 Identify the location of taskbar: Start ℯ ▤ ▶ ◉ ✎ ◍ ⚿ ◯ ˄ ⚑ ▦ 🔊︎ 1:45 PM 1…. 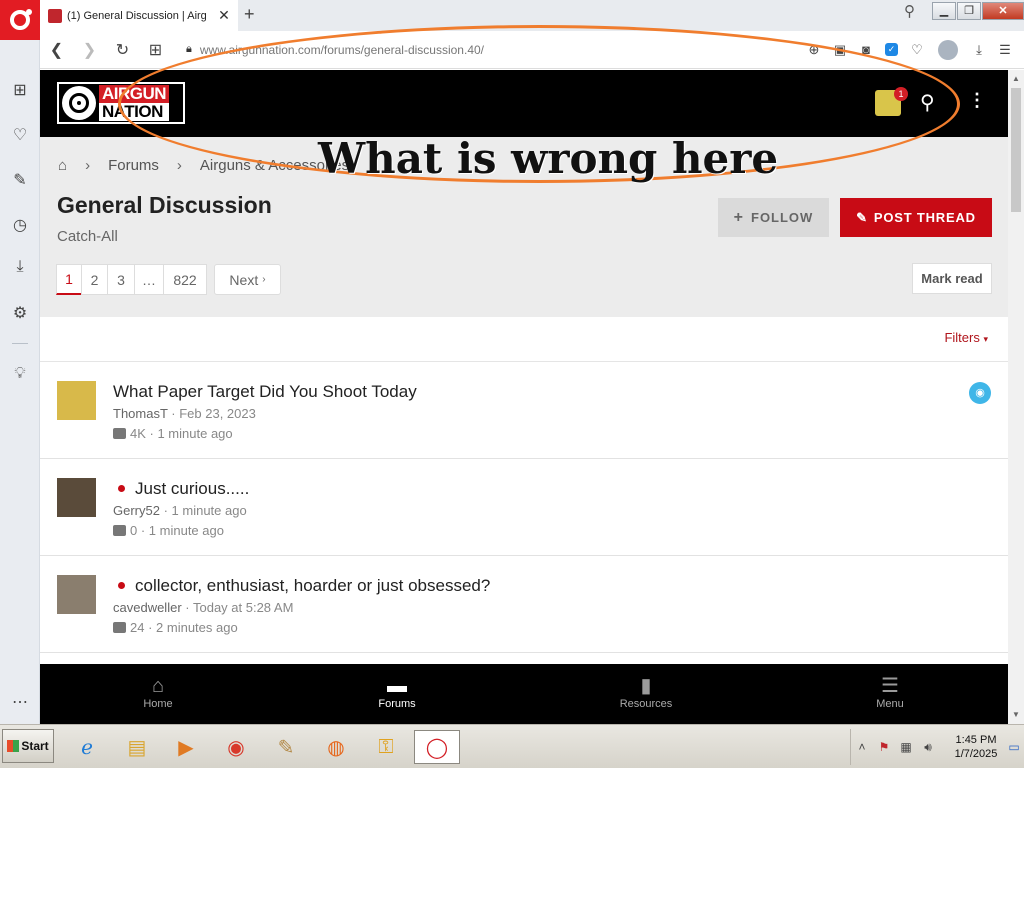
(512, 746).